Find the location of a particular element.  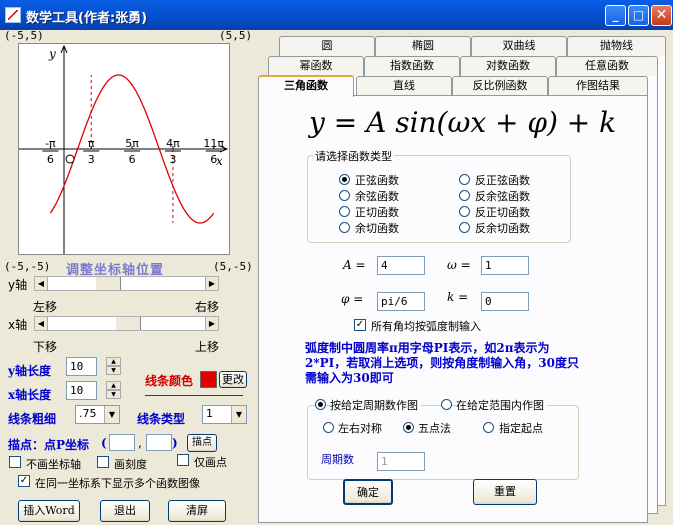

line-thickness-value: .75 is located at coordinates (88, 413).